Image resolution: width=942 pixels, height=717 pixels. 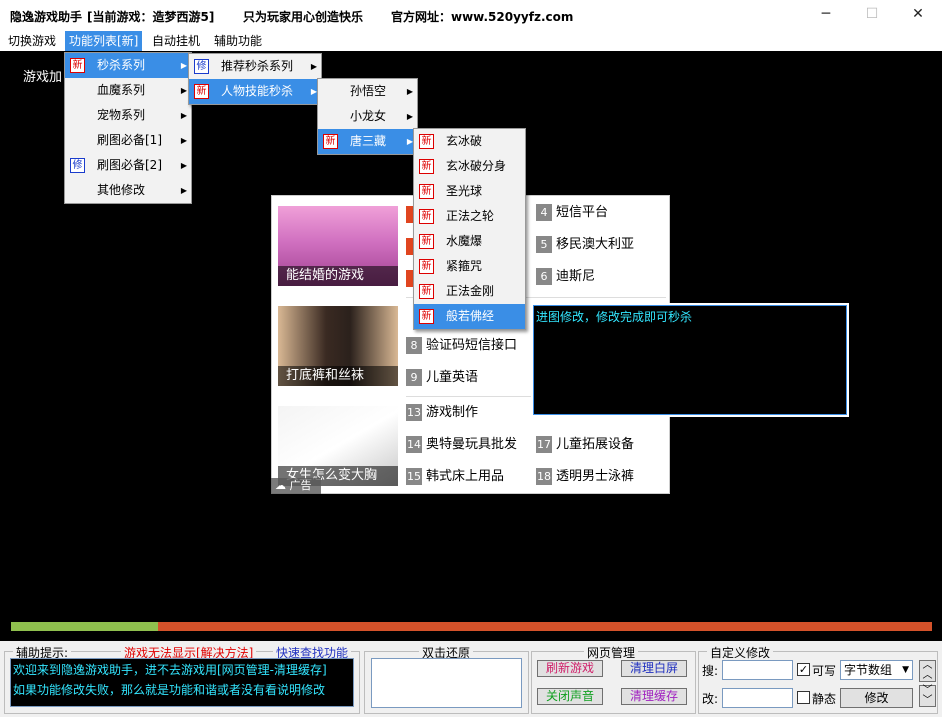 What do you see at coordinates (585, 477) in the screenshot?
I see `ad-link-18: 18 透明男士泳裤` at bounding box center [585, 477].